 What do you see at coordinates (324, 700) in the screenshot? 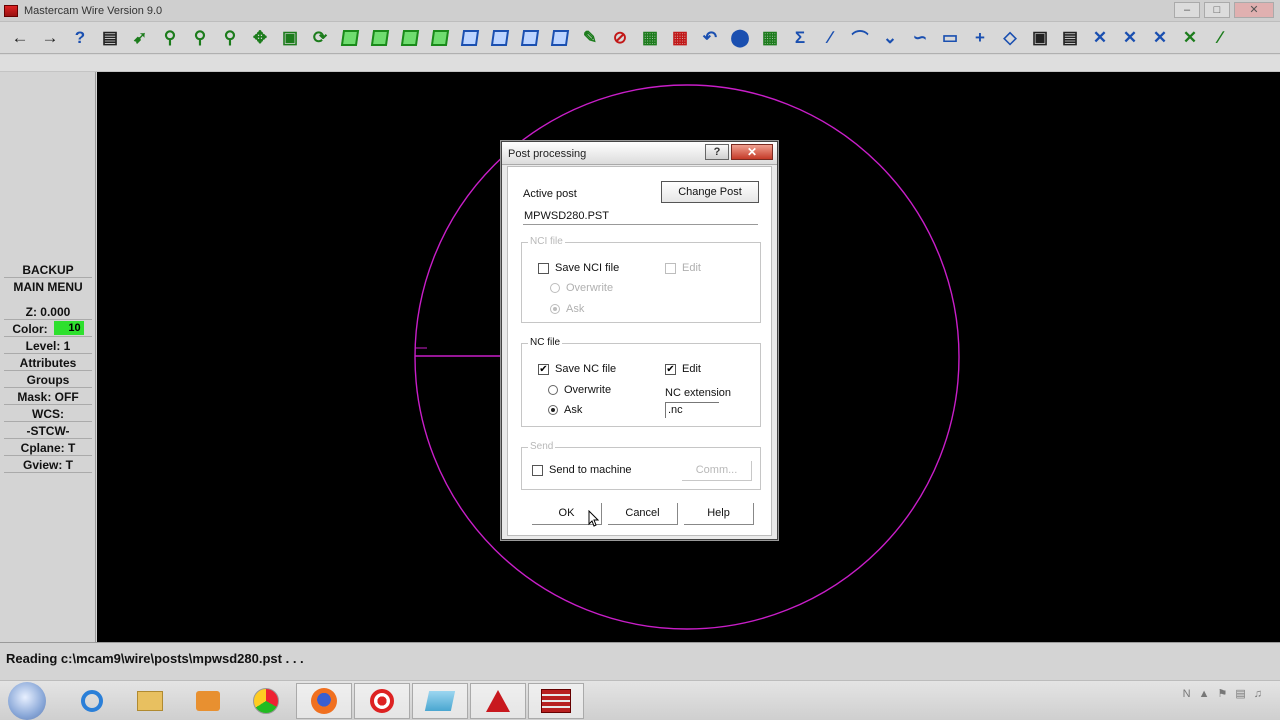
I see `firefox-icon` at bounding box center [324, 700].